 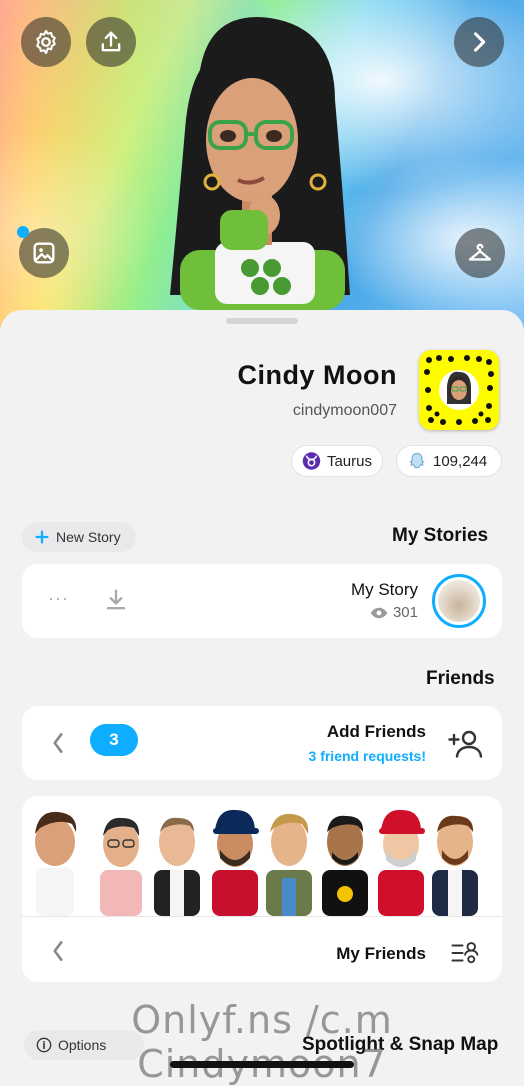 What do you see at coordinates (23, 232) in the screenshot?
I see `notification-dot` at bounding box center [23, 232].